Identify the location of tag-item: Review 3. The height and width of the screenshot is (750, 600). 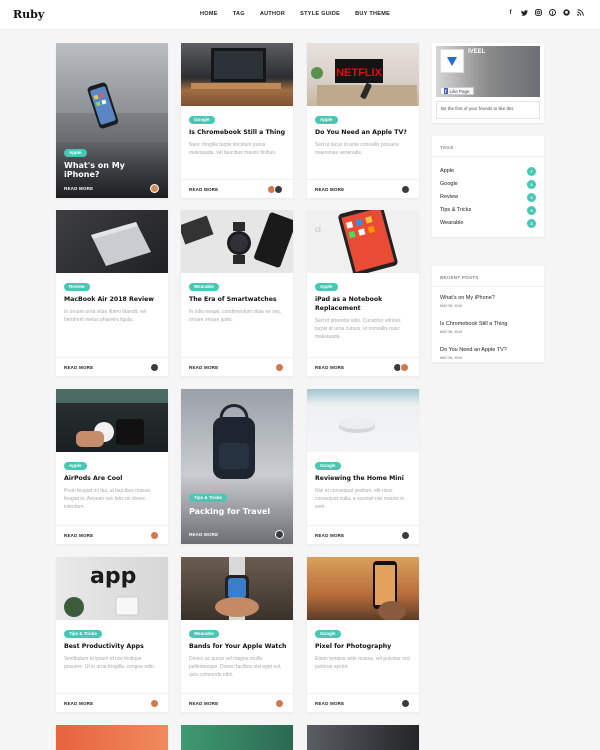
(488, 197).